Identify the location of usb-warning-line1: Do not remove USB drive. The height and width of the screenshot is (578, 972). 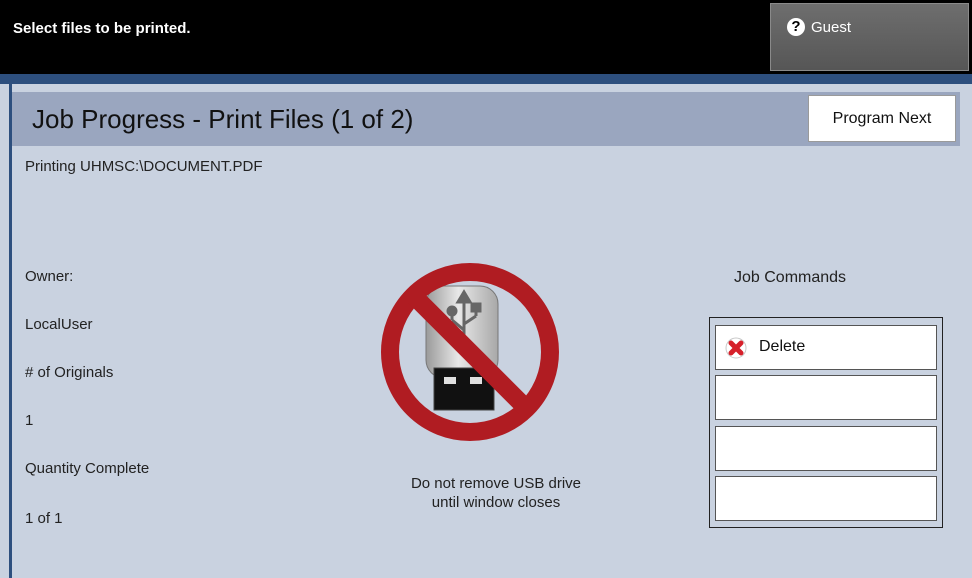
(496, 483).